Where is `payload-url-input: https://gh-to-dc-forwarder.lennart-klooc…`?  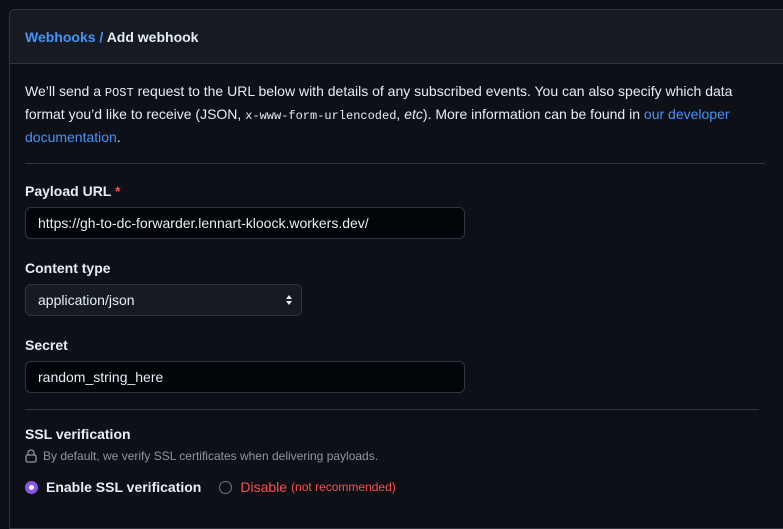 payload-url-input: https://gh-to-dc-forwarder.lennart-klooc… is located at coordinates (245, 223).